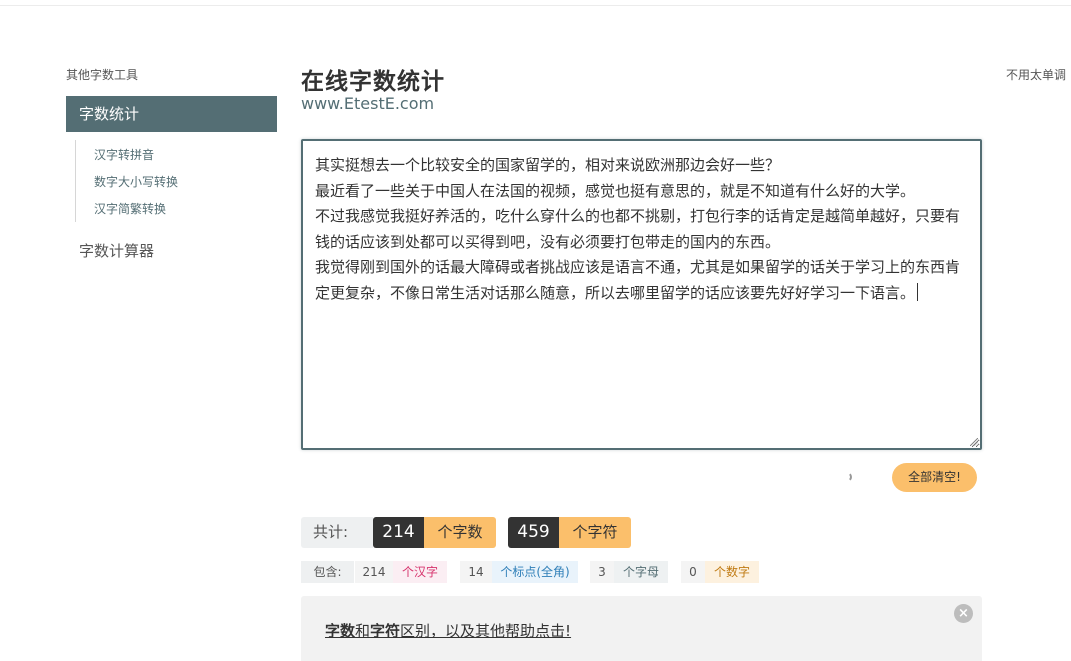 This screenshot has height=661, width=1071. What do you see at coordinates (963, 613) in the screenshot?
I see `close-icon: ×` at bounding box center [963, 613].